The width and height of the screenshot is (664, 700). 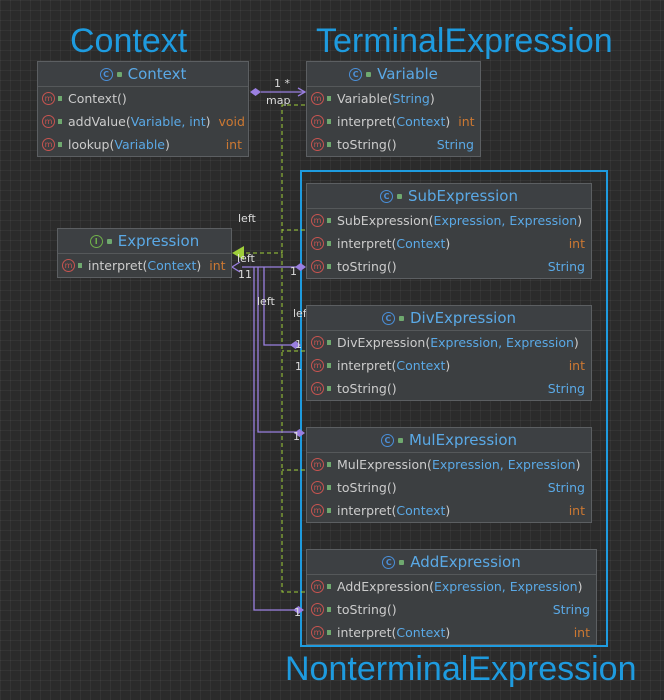 What do you see at coordinates (463, 318) in the screenshot?
I see `class-name: DivExpression` at bounding box center [463, 318].